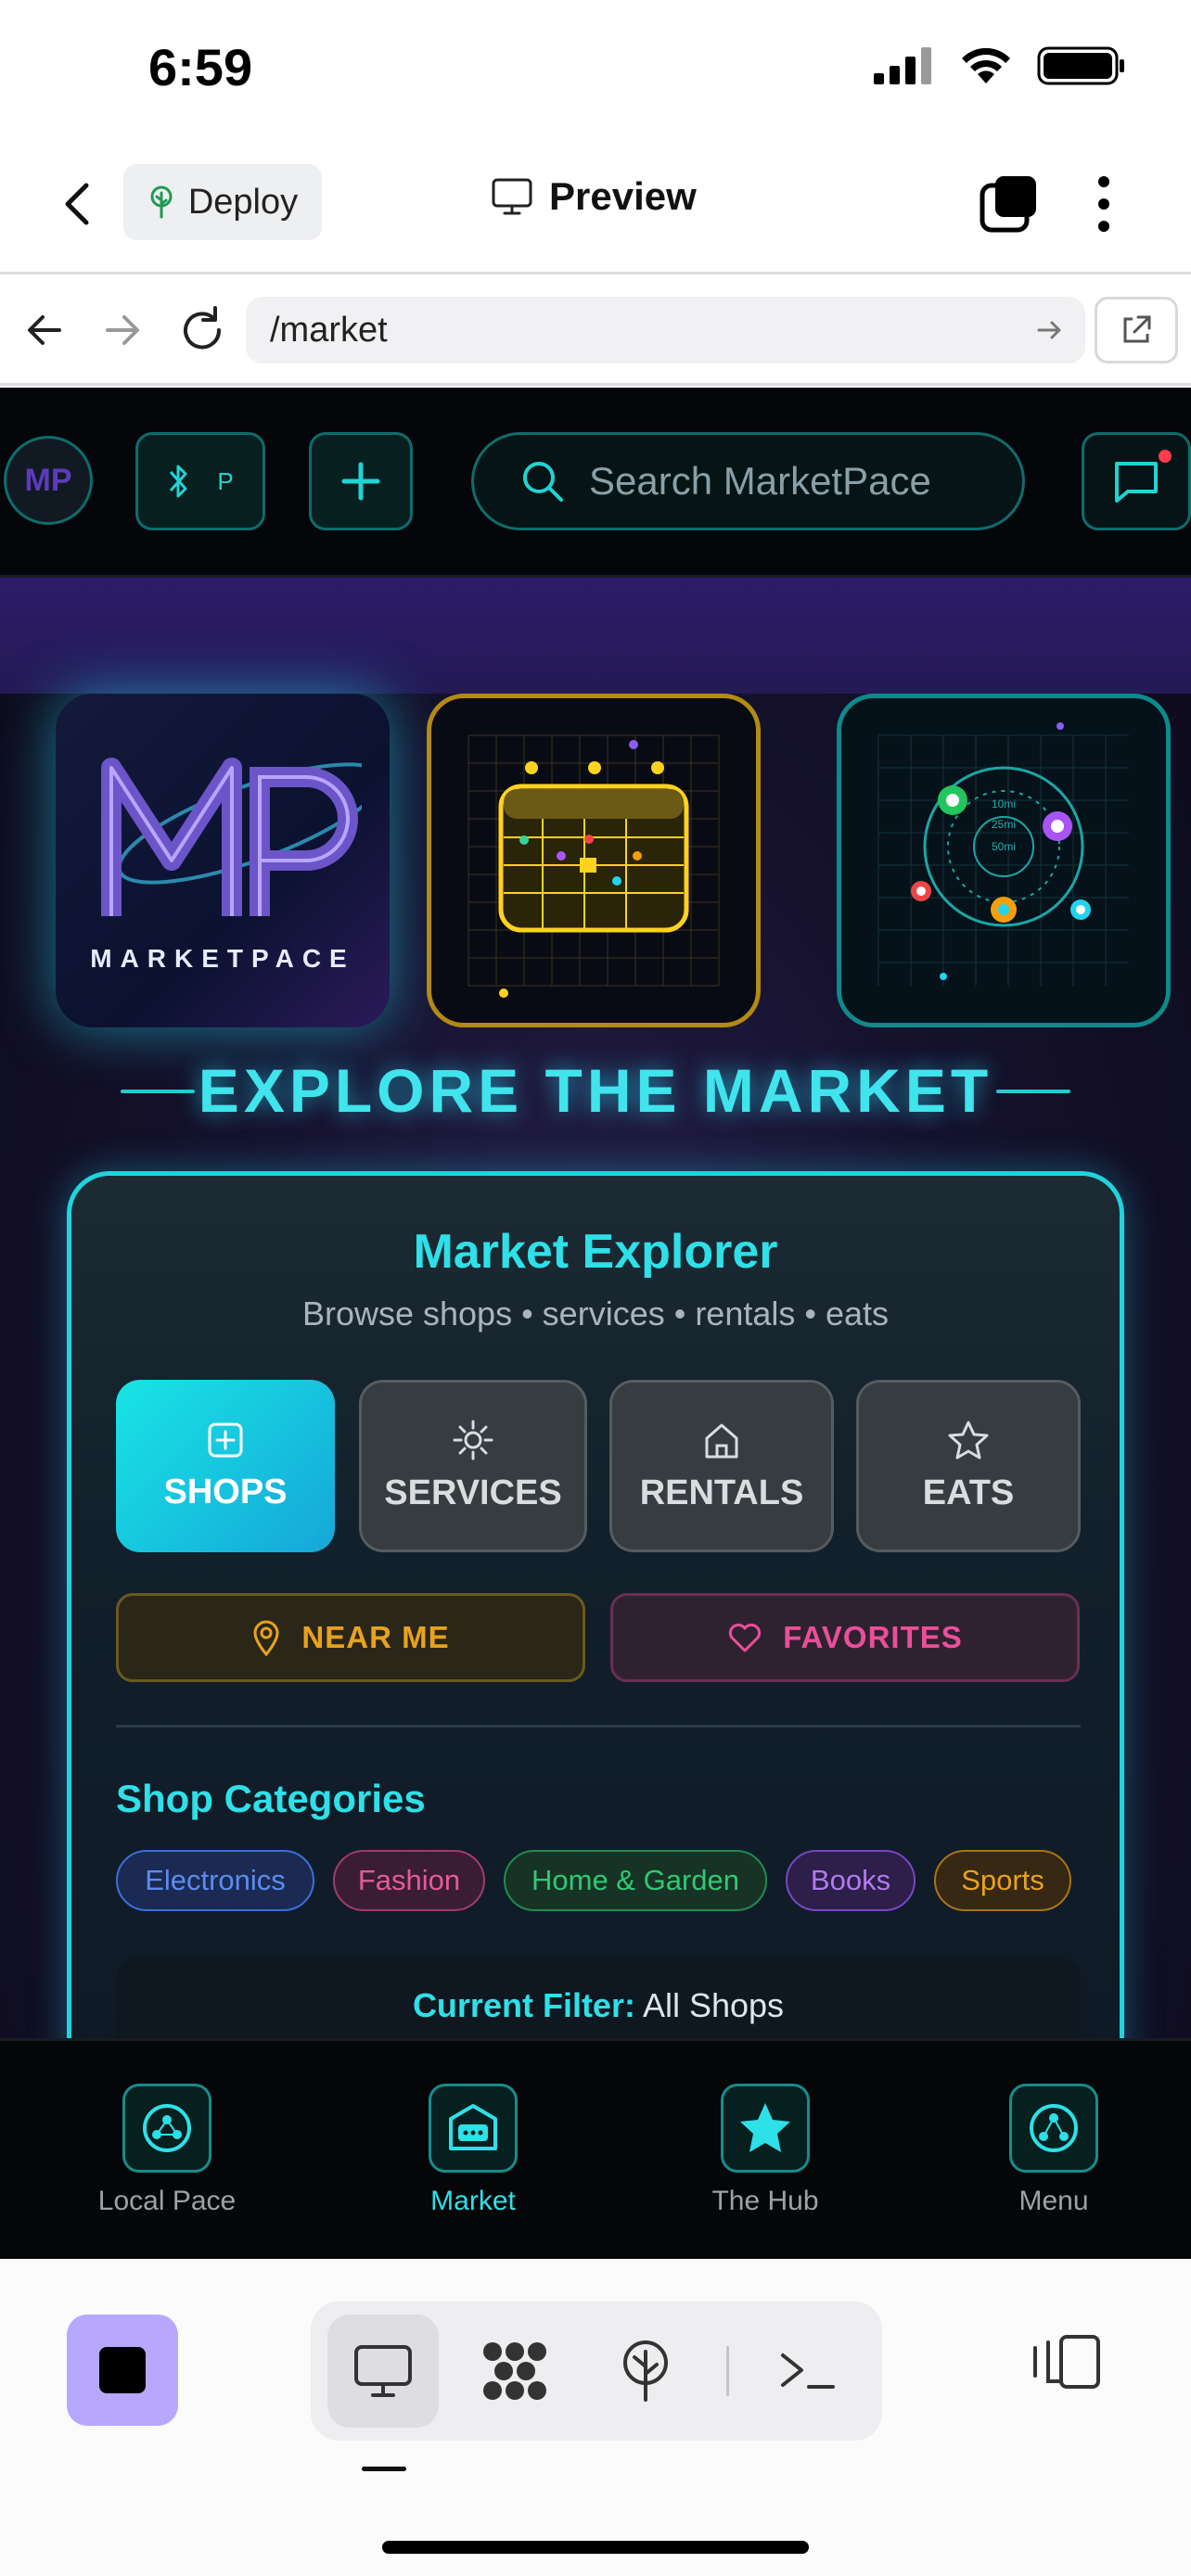  What do you see at coordinates (721, 1466) in the screenshot?
I see `tab-rentals: RENTALS` at bounding box center [721, 1466].